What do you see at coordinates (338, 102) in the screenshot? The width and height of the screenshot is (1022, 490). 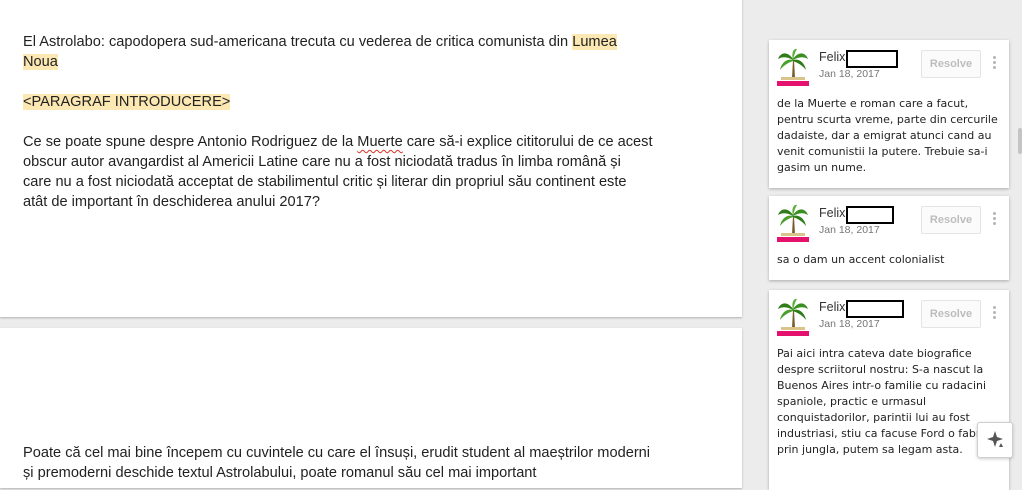 I see `placeholder-line: <PARAGRAF INTRODUCERE>` at bounding box center [338, 102].